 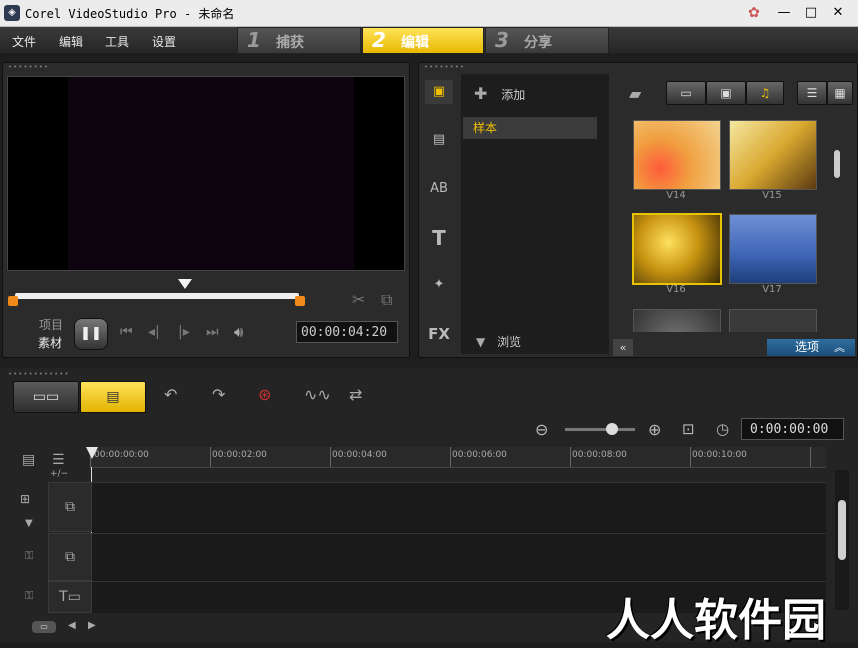 What do you see at coordinates (837, 164) in the screenshot?
I see `library-scrollbar` at bounding box center [837, 164].